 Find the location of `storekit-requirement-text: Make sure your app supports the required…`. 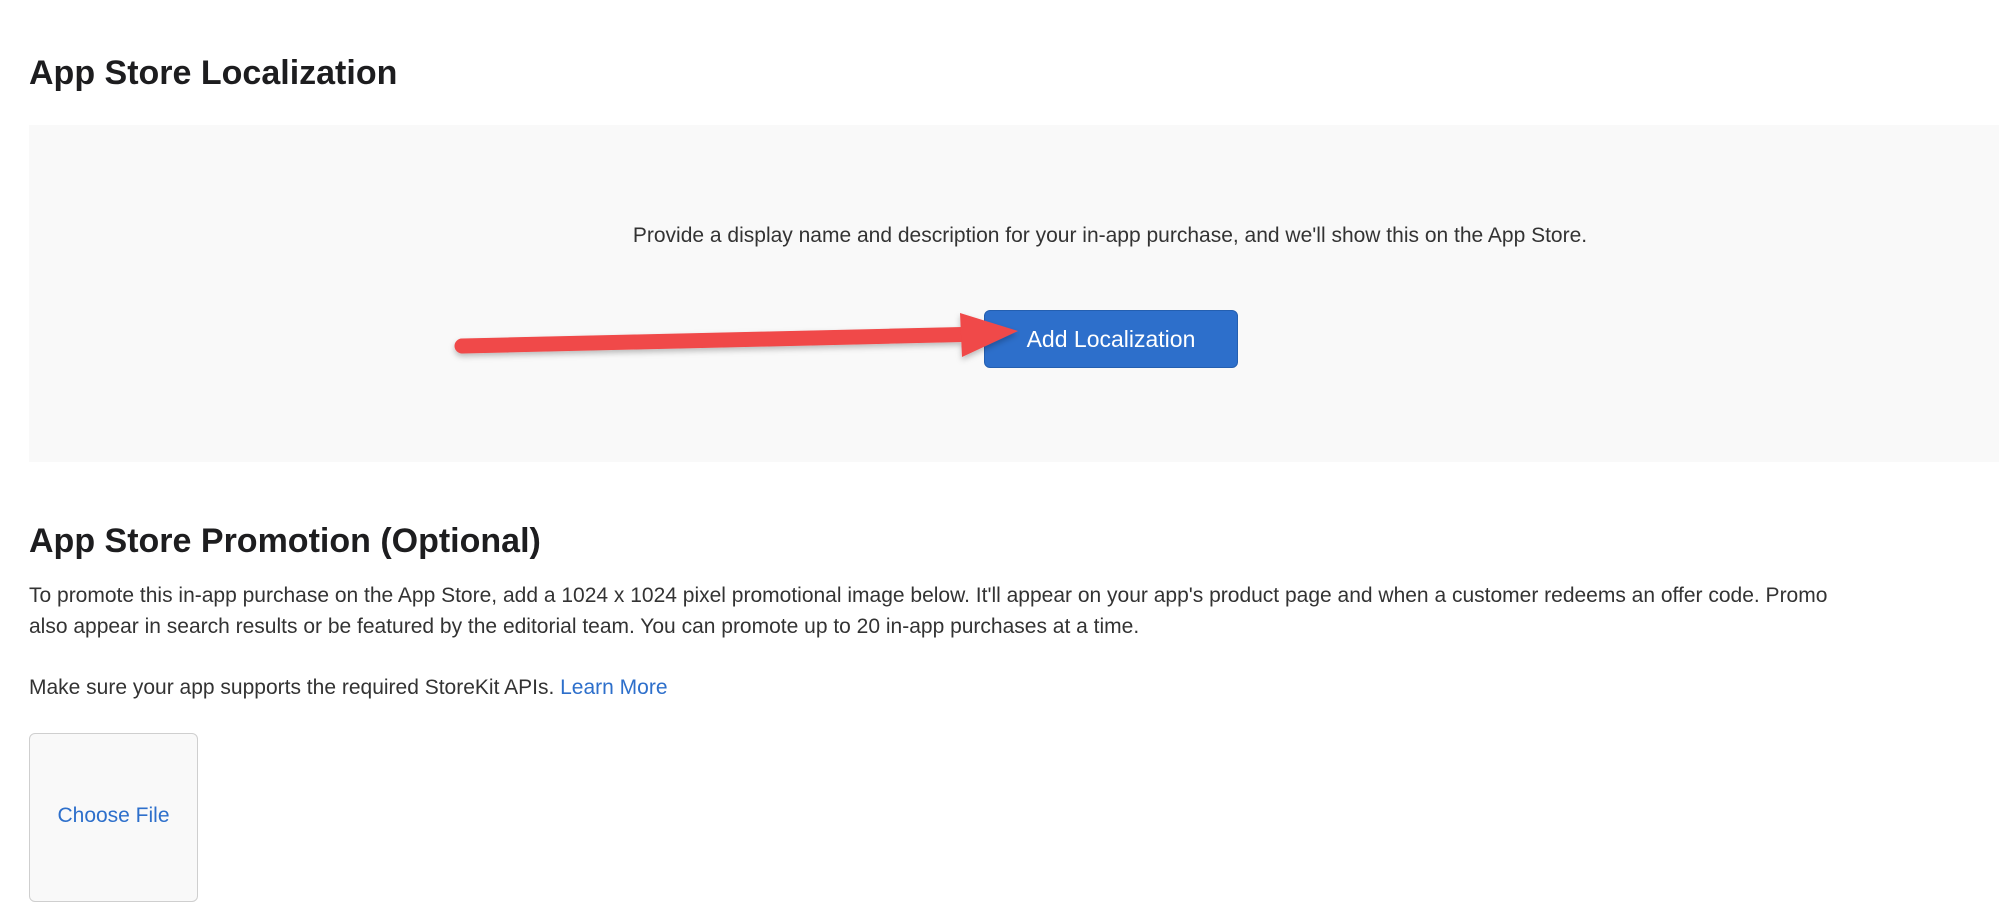

storekit-requirement-text: Make sure your app supports the required… is located at coordinates (295, 687).